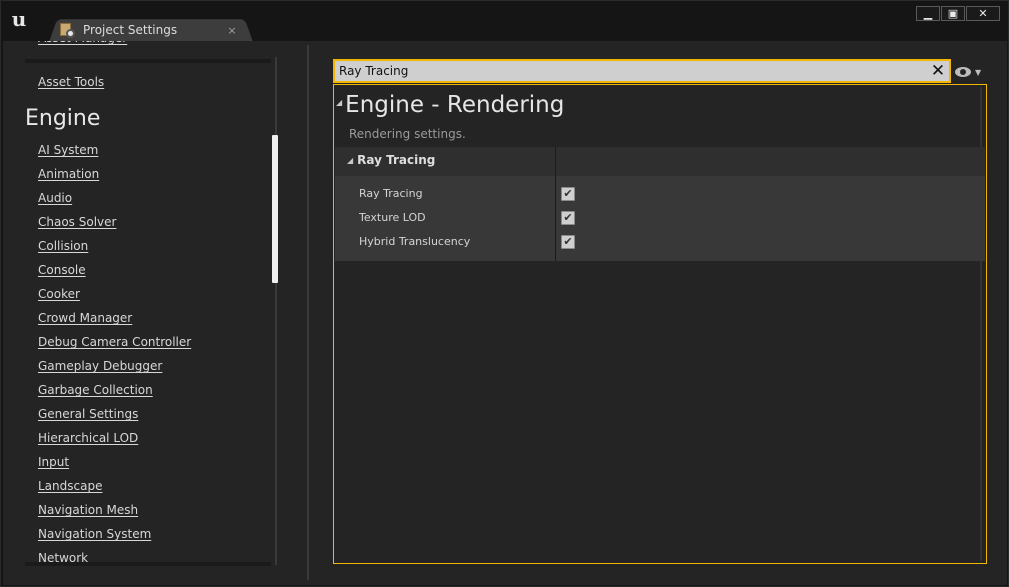  What do you see at coordinates (963, 72) in the screenshot?
I see `eye-icon` at bounding box center [963, 72].